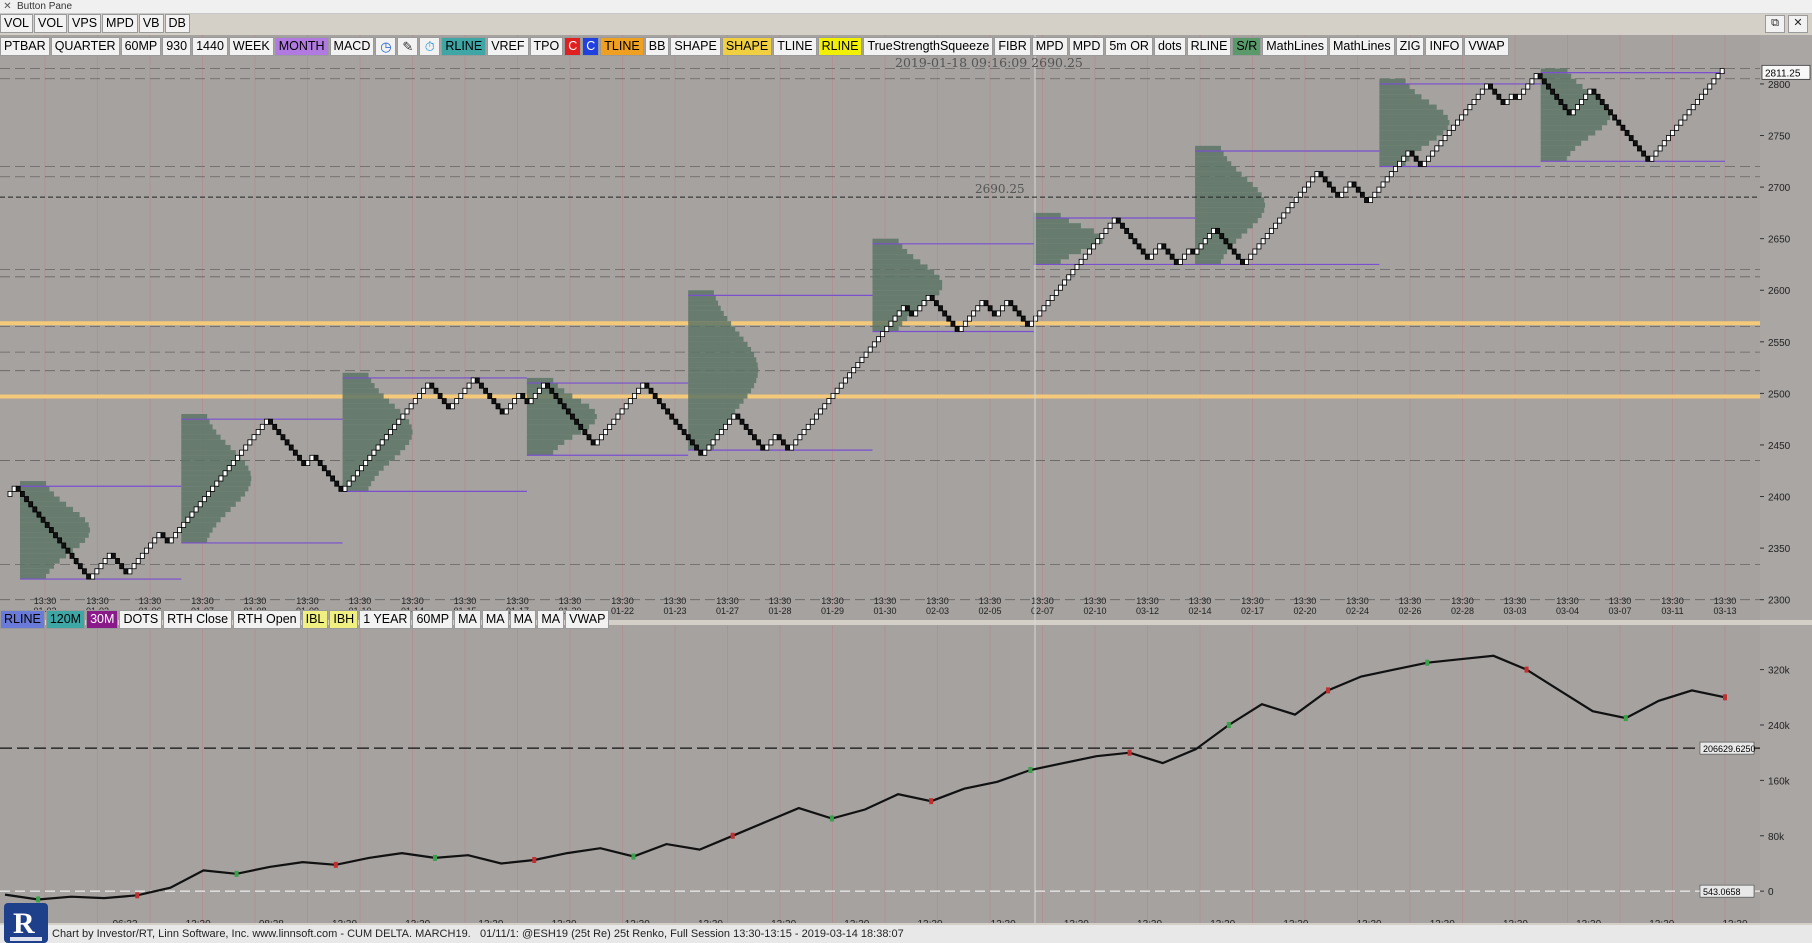 This screenshot has width=1812, height=943. I want to click on restore-icon: ⧉, so click(1775, 24).